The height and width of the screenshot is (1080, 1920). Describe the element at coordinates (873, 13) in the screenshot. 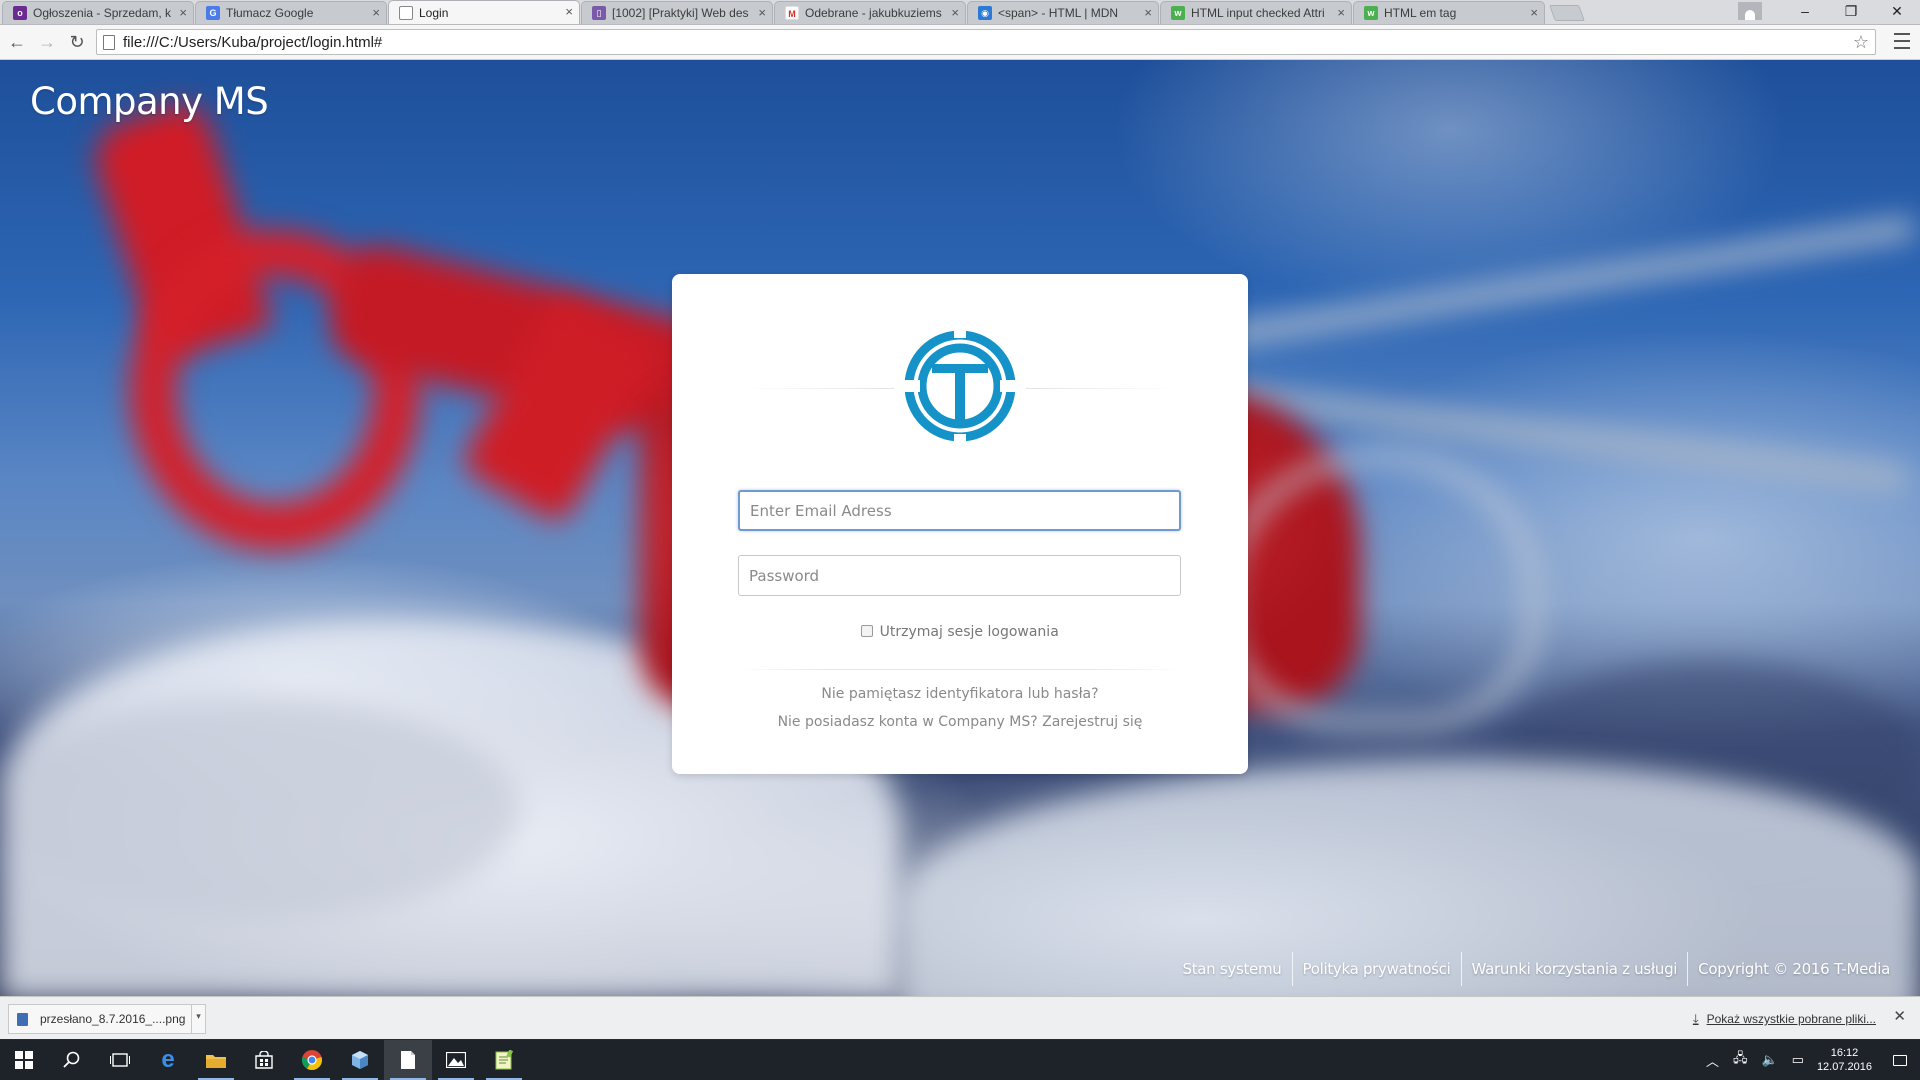

I see `tab-title: Odebrane - jakubkuziems` at that location.